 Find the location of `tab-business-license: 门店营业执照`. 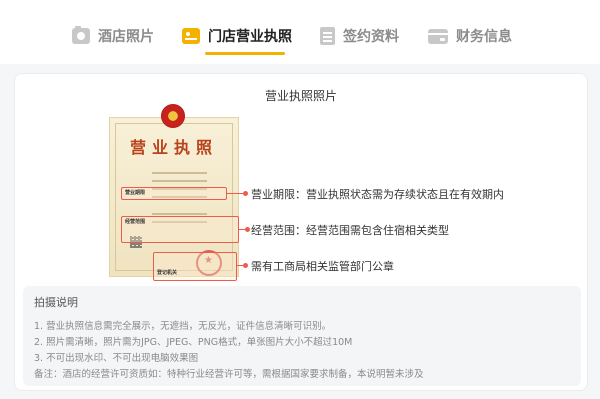

tab-business-license: 门店营业执照 is located at coordinates (237, 36).